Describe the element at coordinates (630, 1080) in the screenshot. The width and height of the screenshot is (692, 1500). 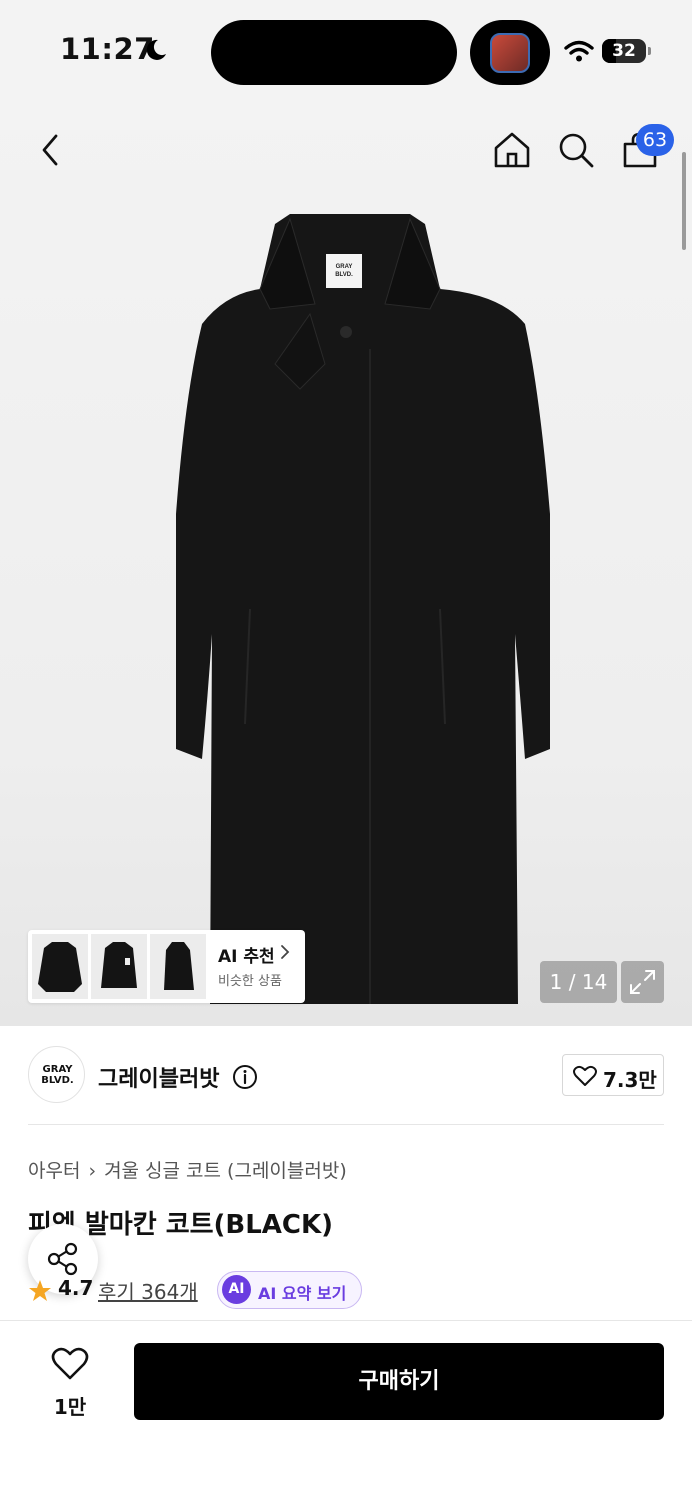
I see `brand-like-count: 7.3만` at that location.